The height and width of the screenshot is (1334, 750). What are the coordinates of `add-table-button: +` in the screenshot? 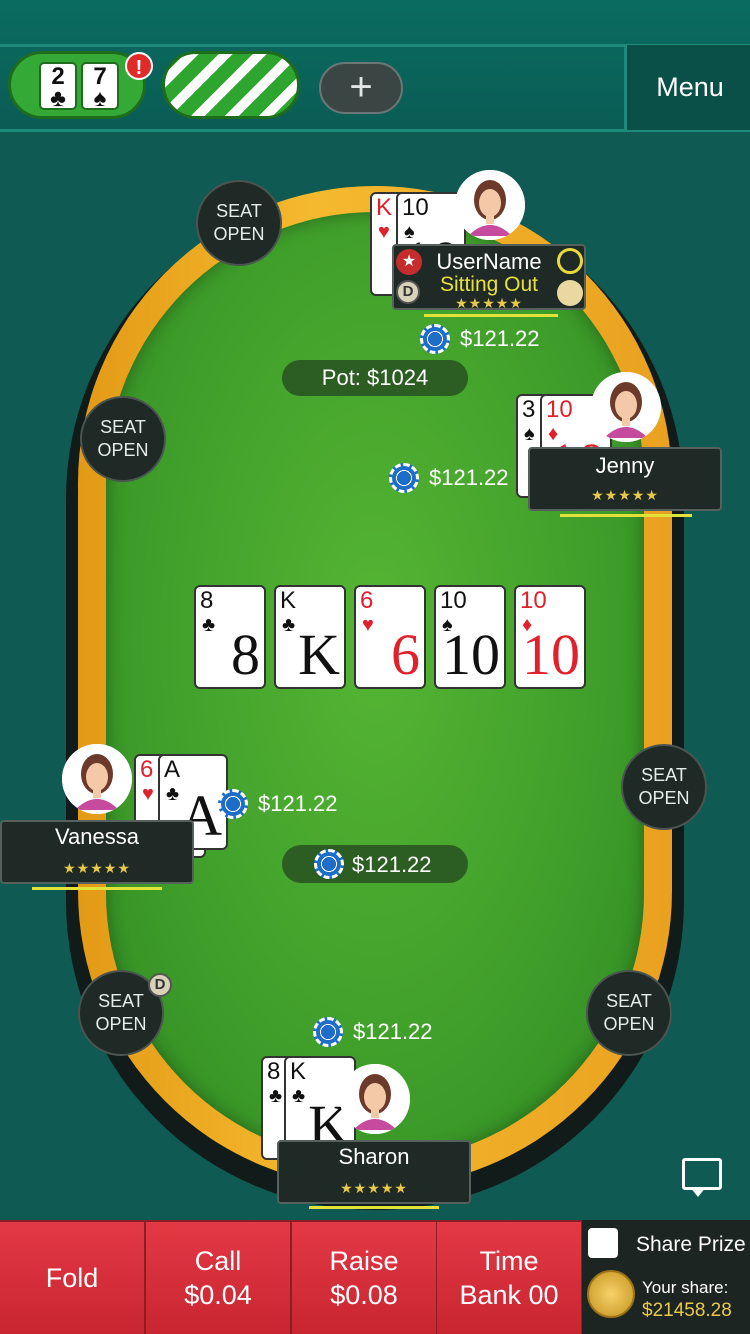 It's located at (361, 88).